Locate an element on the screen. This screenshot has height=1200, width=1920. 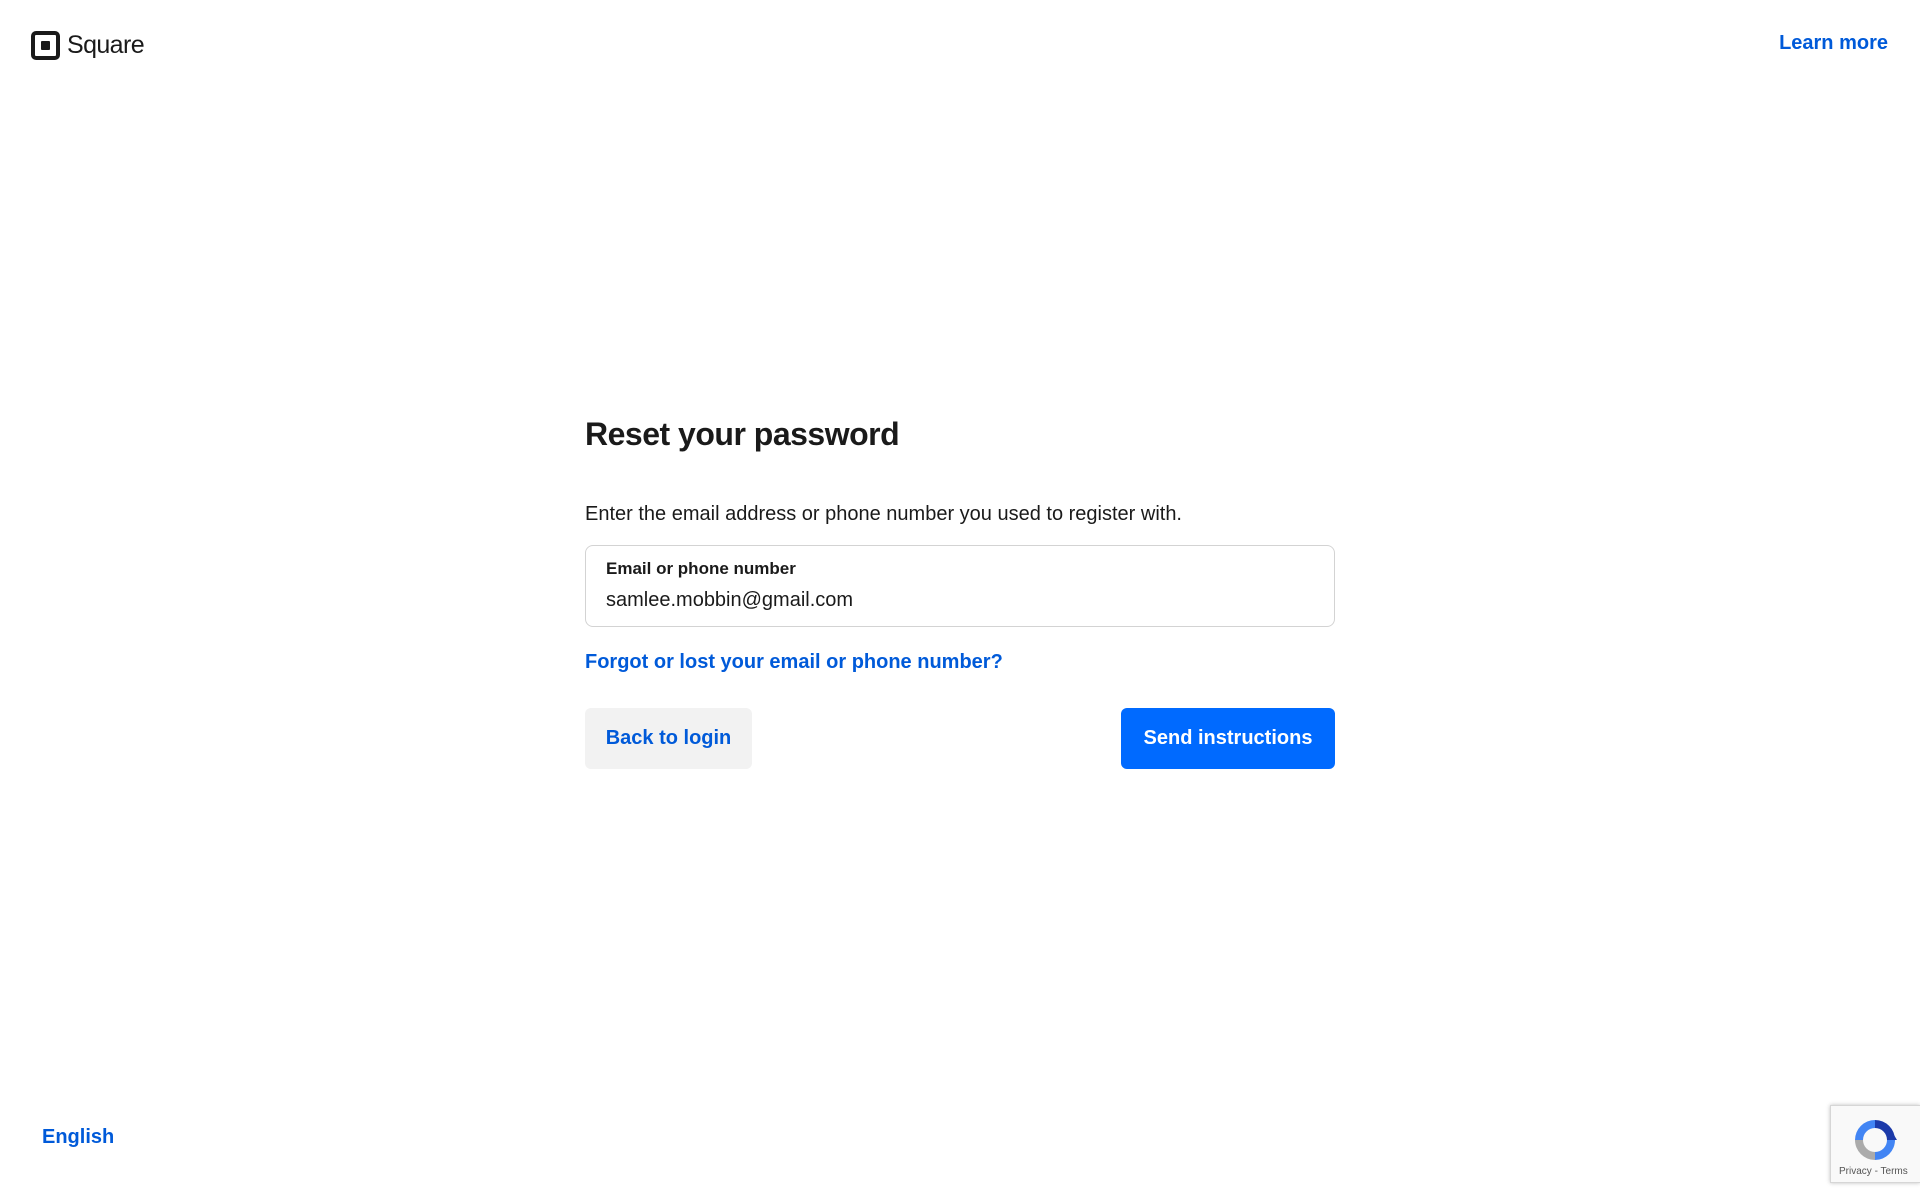
learn-more-link: Learn more is located at coordinates (1833, 43).